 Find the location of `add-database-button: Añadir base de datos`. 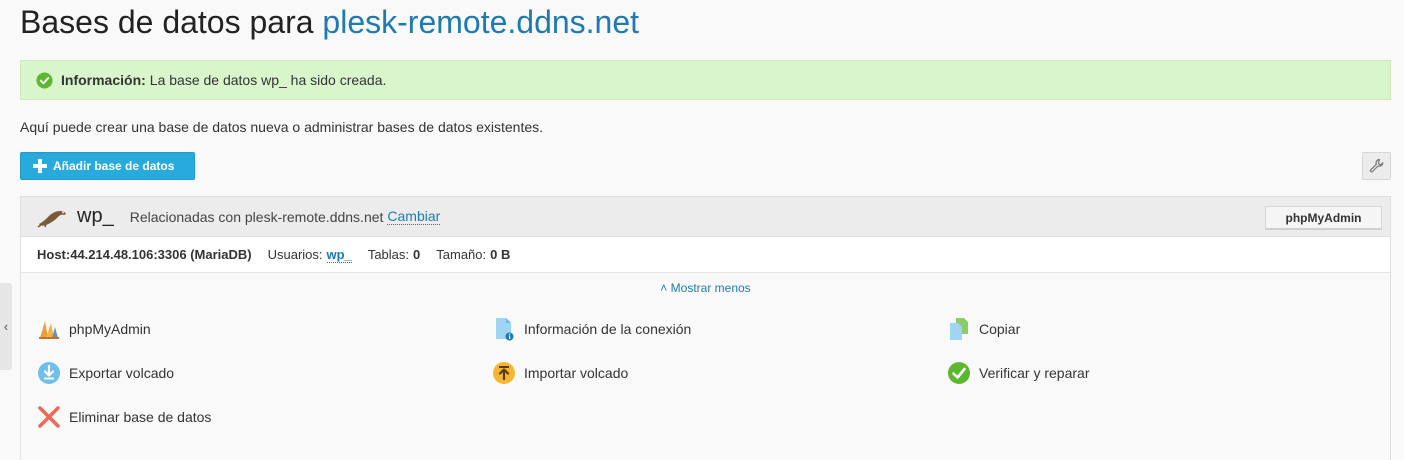

add-database-button: Añadir base de datos is located at coordinates (107, 166).